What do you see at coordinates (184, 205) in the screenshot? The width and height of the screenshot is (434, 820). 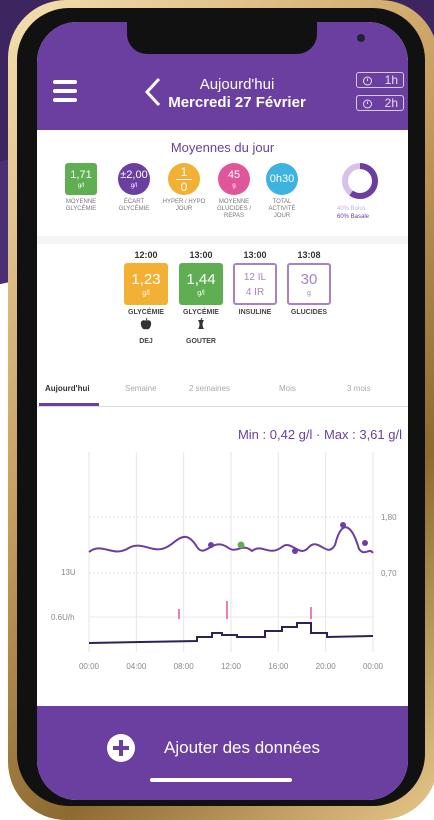 I see `stat-label: HYPER / HYPO JOUR` at bounding box center [184, 205].